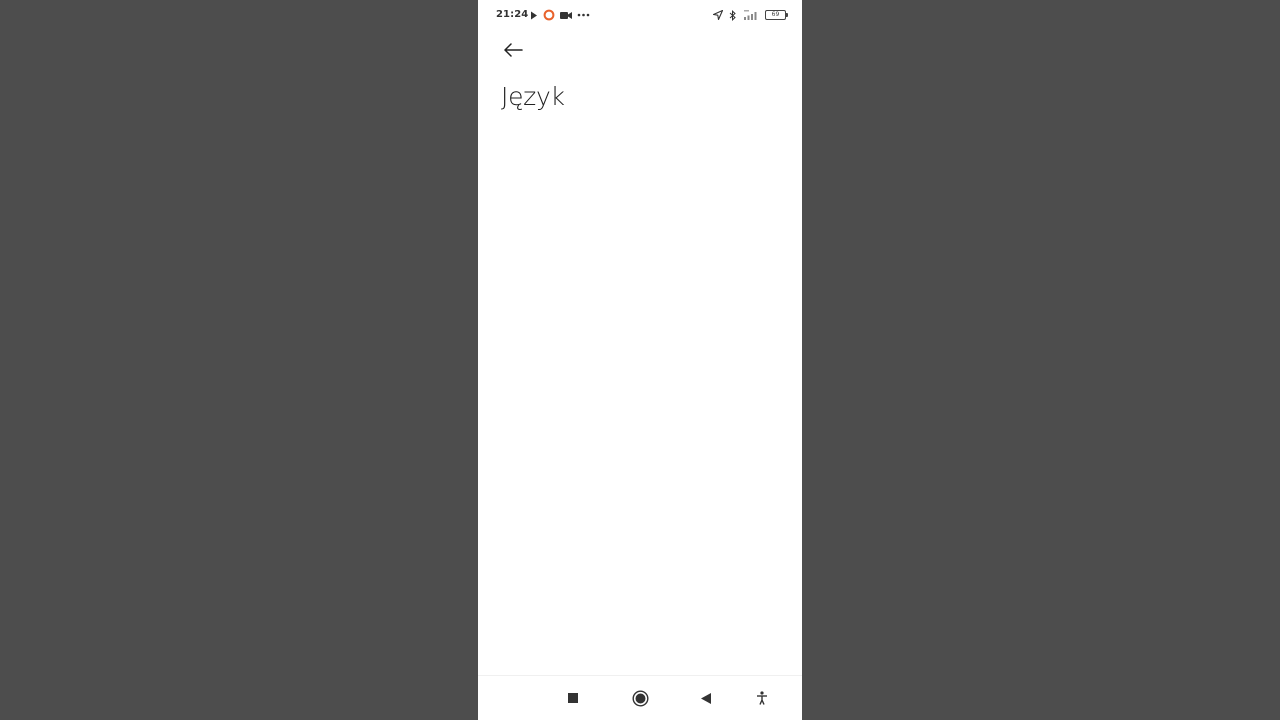  I want to click on nav-back-button, so click(706, 698).